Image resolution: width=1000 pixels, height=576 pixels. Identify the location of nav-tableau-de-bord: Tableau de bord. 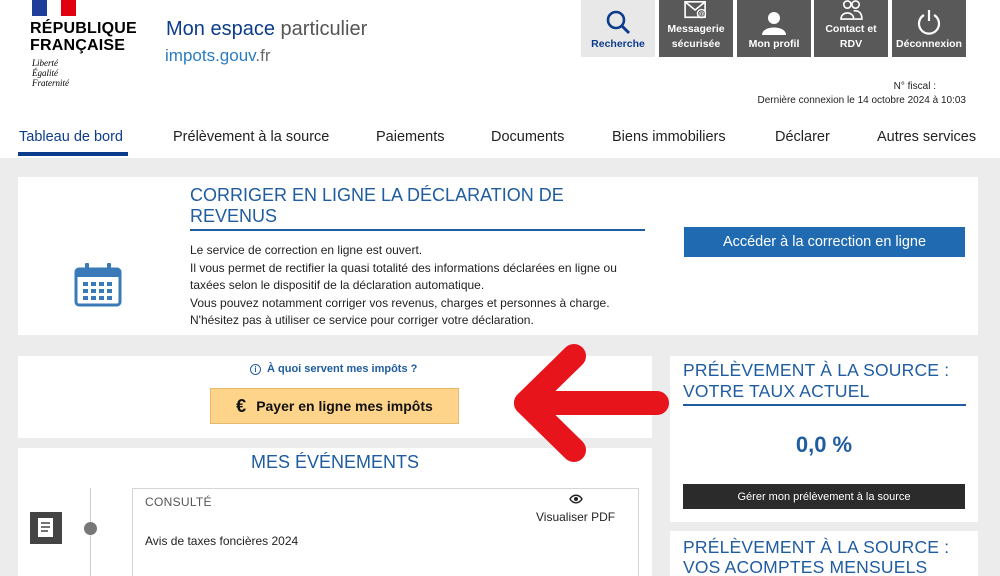
(71, 137).